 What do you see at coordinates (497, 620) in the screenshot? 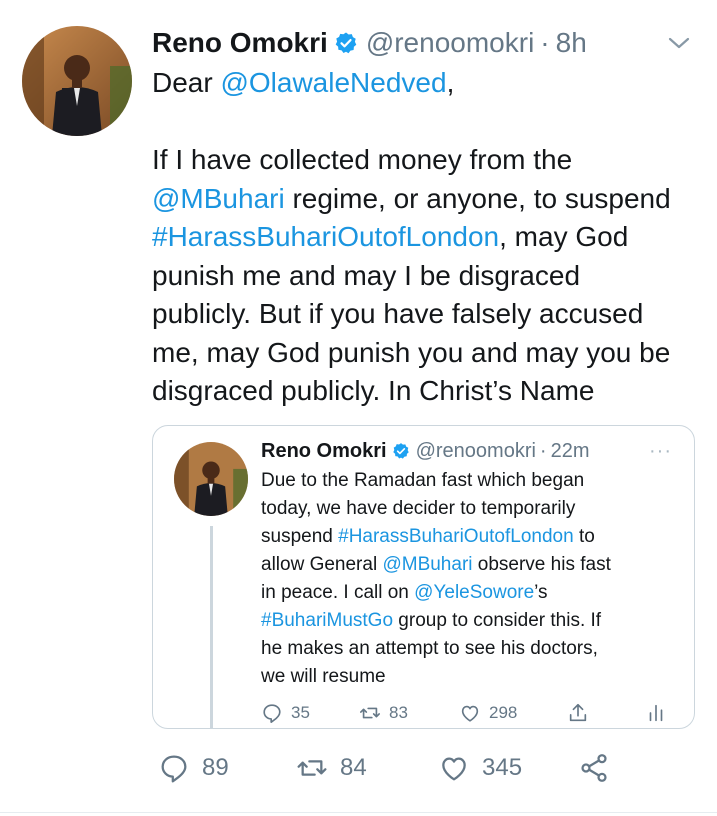
I see `text-span: group to consider this. If` at bounding box center [497, 620].